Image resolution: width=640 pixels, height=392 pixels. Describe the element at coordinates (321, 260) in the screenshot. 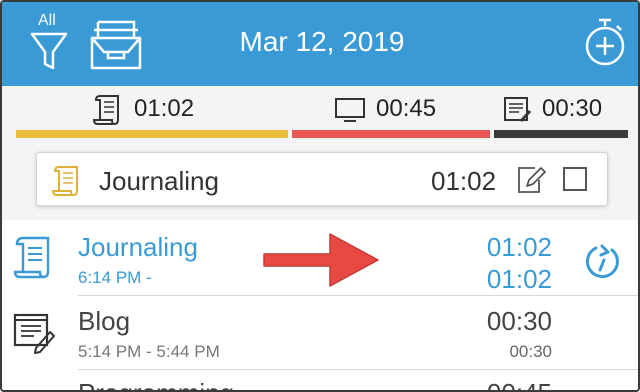

I see `annotation-arrow-icon` at that location.